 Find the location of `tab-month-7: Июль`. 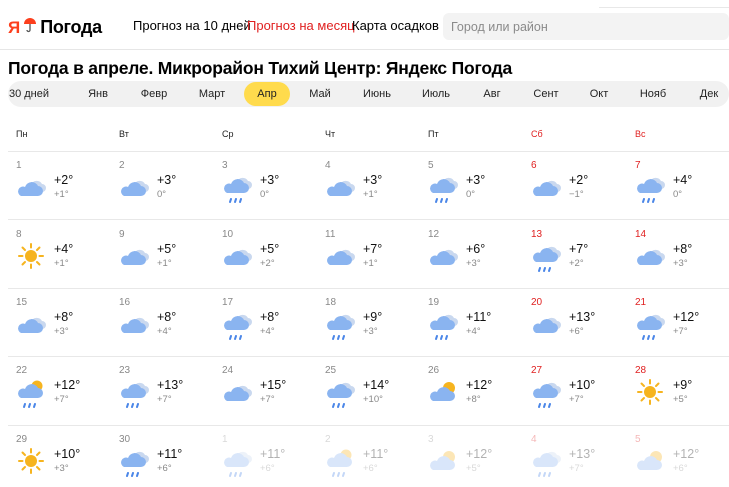

tab-month-7: Июль is located at coordinates (436, 94).